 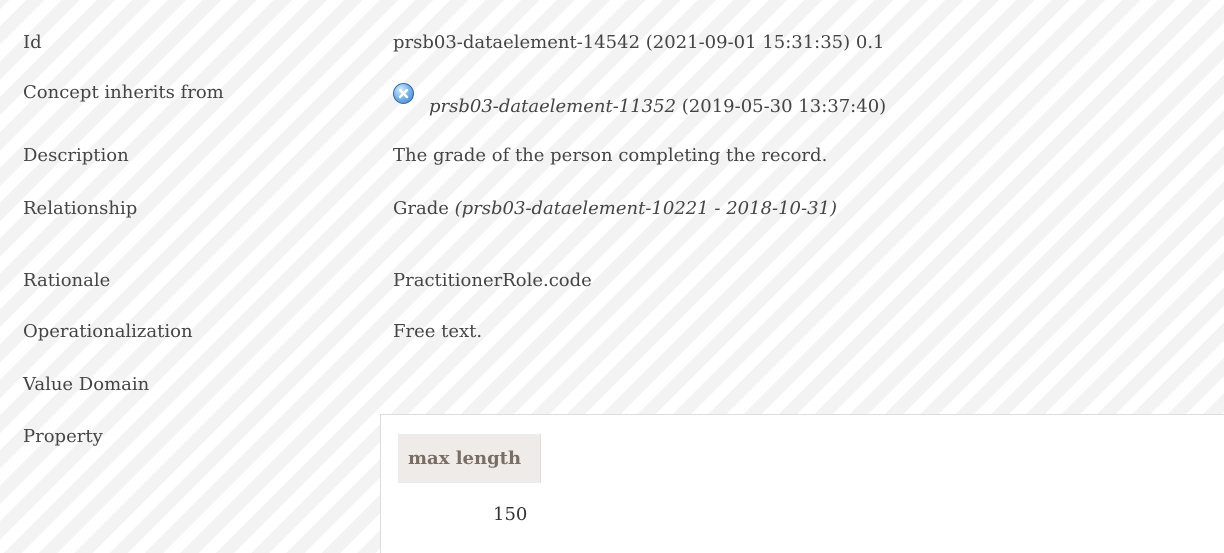 I want to click on relationship-label: Relationship, so click(x=80, y=208).